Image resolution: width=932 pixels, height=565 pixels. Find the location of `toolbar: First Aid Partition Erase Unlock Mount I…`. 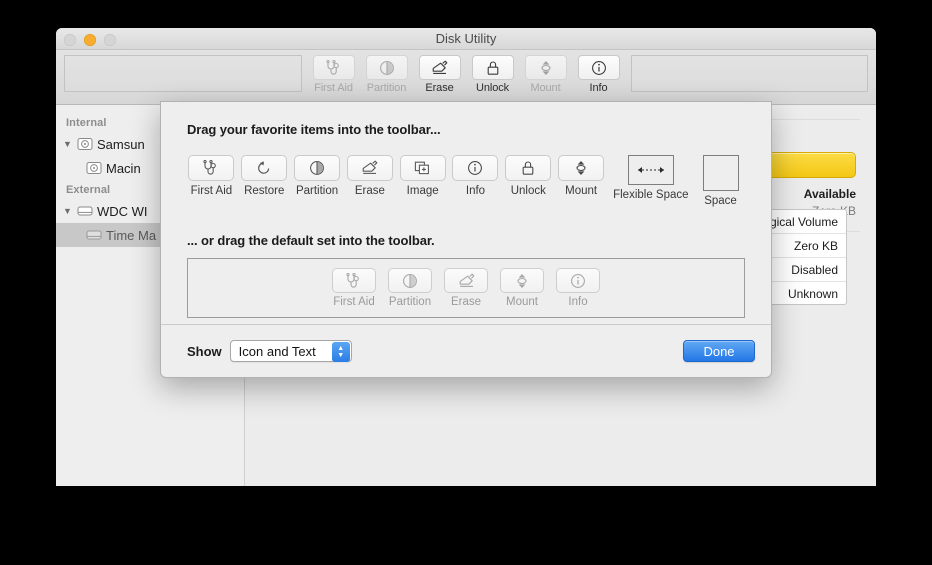

toolbar: First Aid Partition Erase Unlock Mount I… is located at coordinates (466, 77).